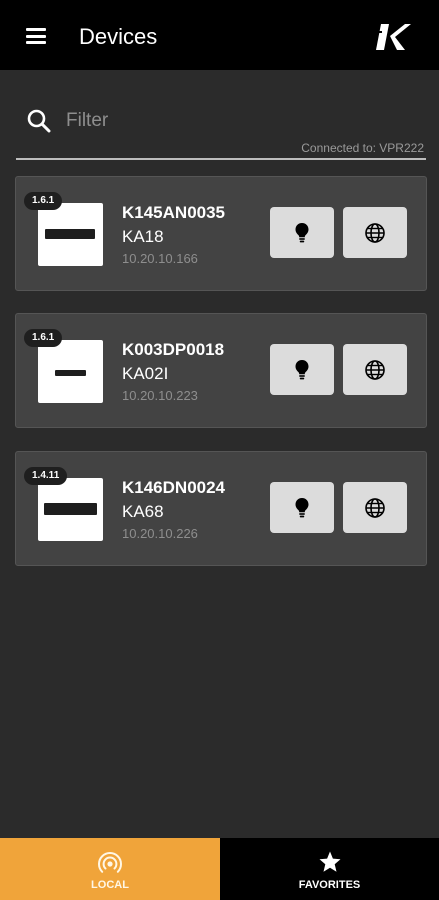 This screenshot has width=439, height=900. Describe the element at coordinates (219, 35) in the screenshot. I see `top-app-bar: Devices` at that location.